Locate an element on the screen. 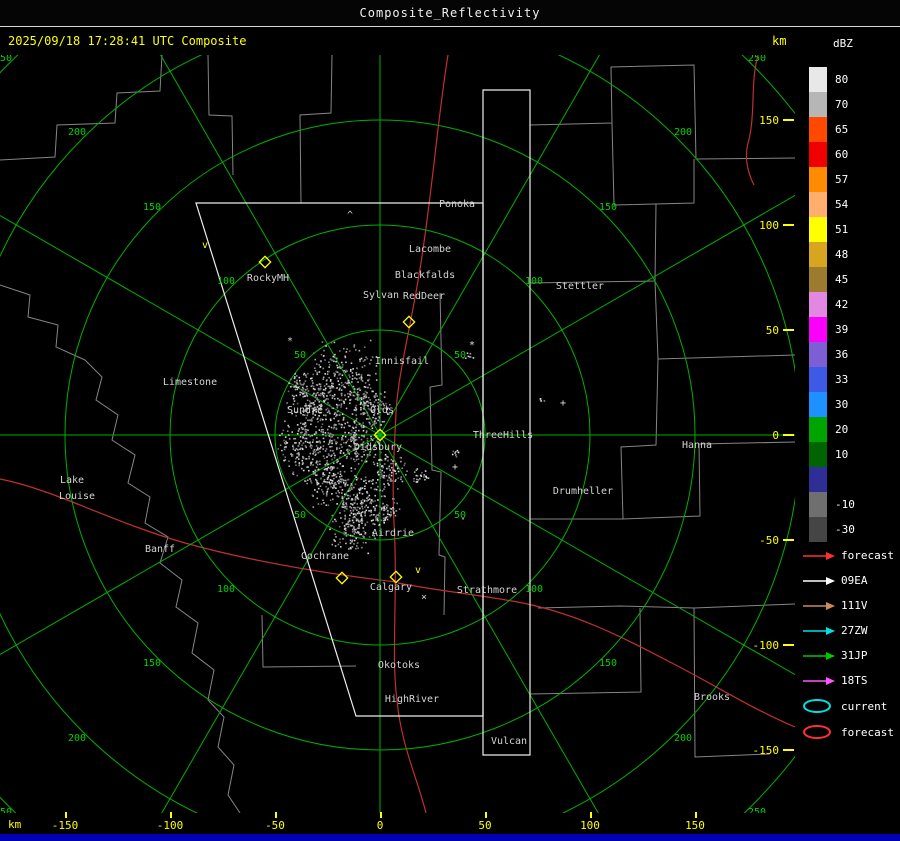 Image resolution: width=900 pixels, height=841 pixels. 31JP-arrow-icon is located at coordinates (819, 656).